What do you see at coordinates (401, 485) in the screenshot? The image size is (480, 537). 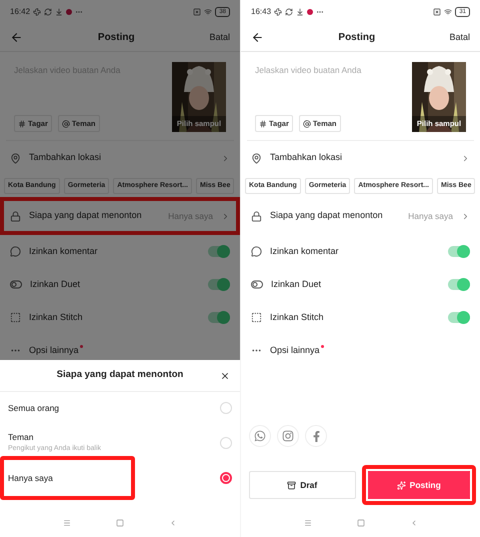 I see `sparkle-icon` at bounding box center [401, 485].